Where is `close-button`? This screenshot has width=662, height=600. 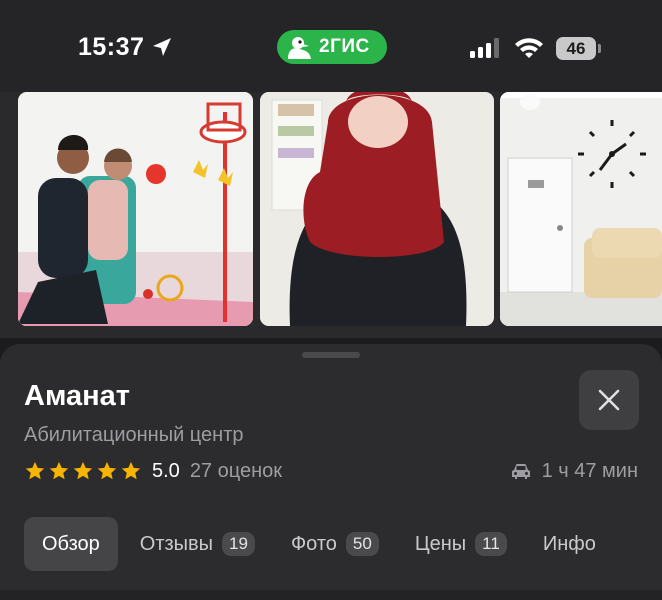 close-button is located at coordinates (609, 400).